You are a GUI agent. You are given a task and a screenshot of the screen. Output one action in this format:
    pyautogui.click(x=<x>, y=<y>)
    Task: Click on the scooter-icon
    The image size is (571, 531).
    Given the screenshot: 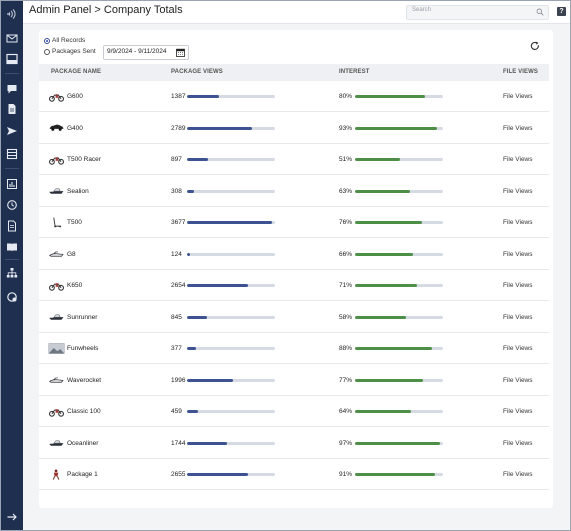 What is the action you would take?
    pyautogui.click(x=56, y=222)
    